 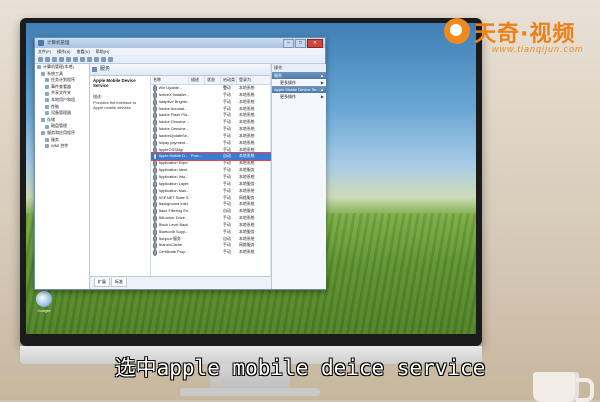 What do you see at coordinates (299, 75) in the screenshot?
I see `actions-section-services: 服务 ▲` at bounding box center [299, 75].